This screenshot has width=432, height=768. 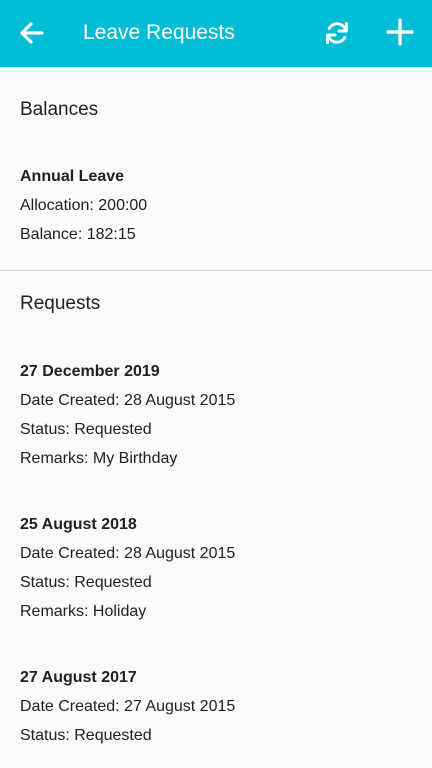 I want to click on request-date: 25 August 2018, so click(x=78, y=524).